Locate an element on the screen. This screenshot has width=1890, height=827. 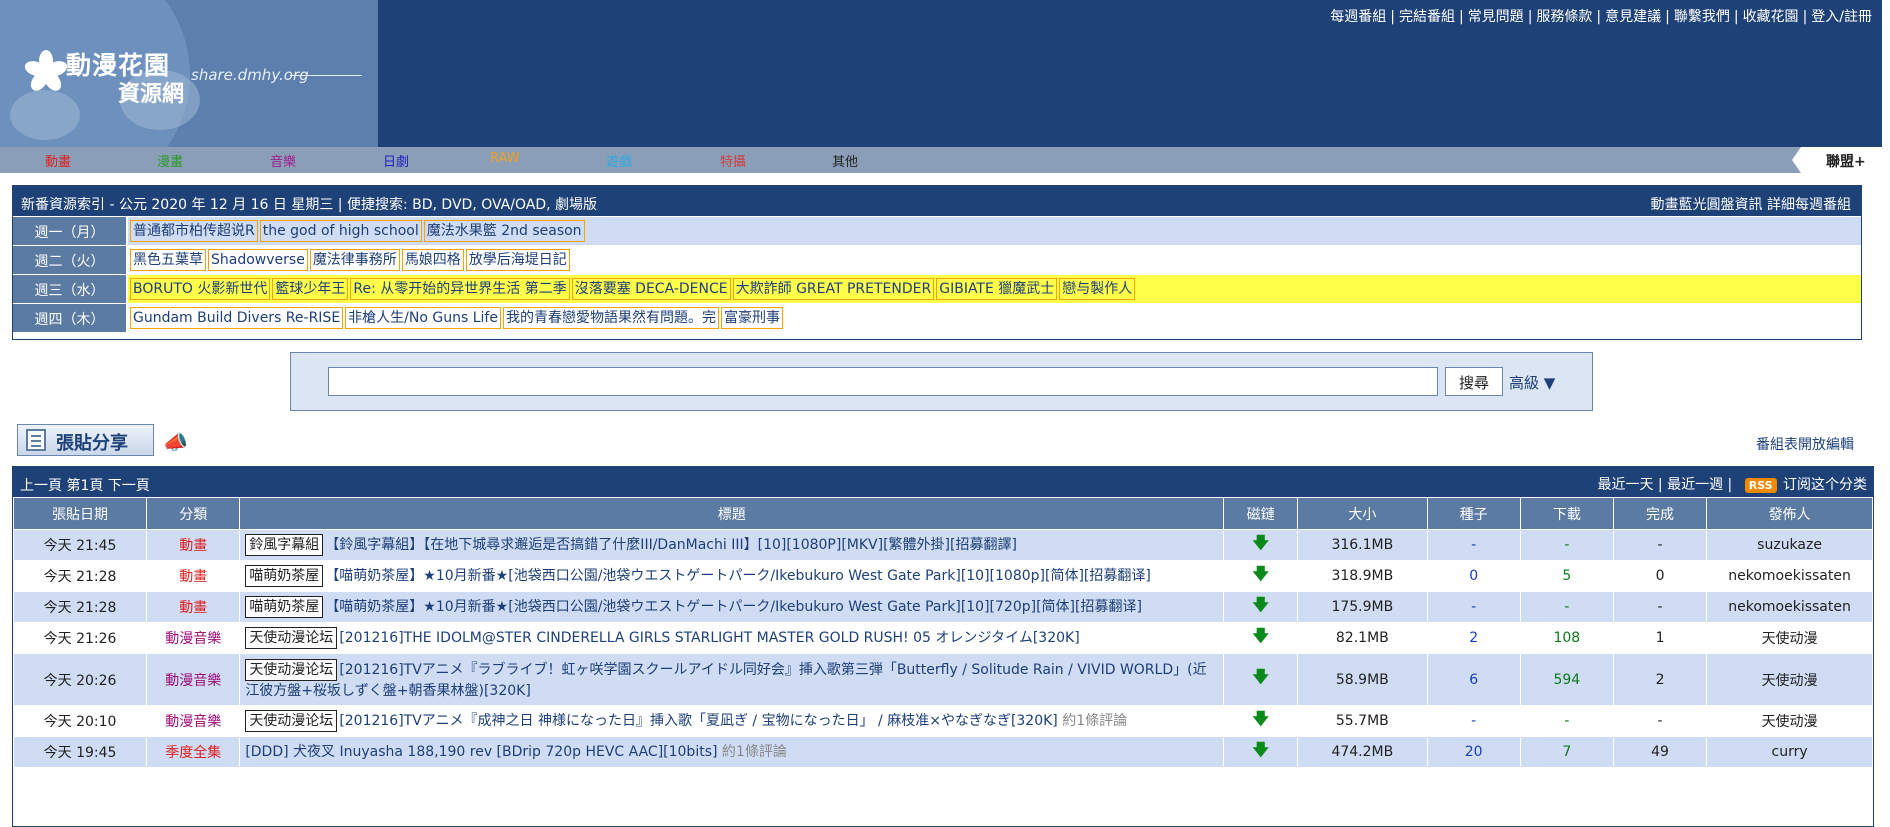
announcement-speaker-icon: 📣 is located at coordinates (175, 442).